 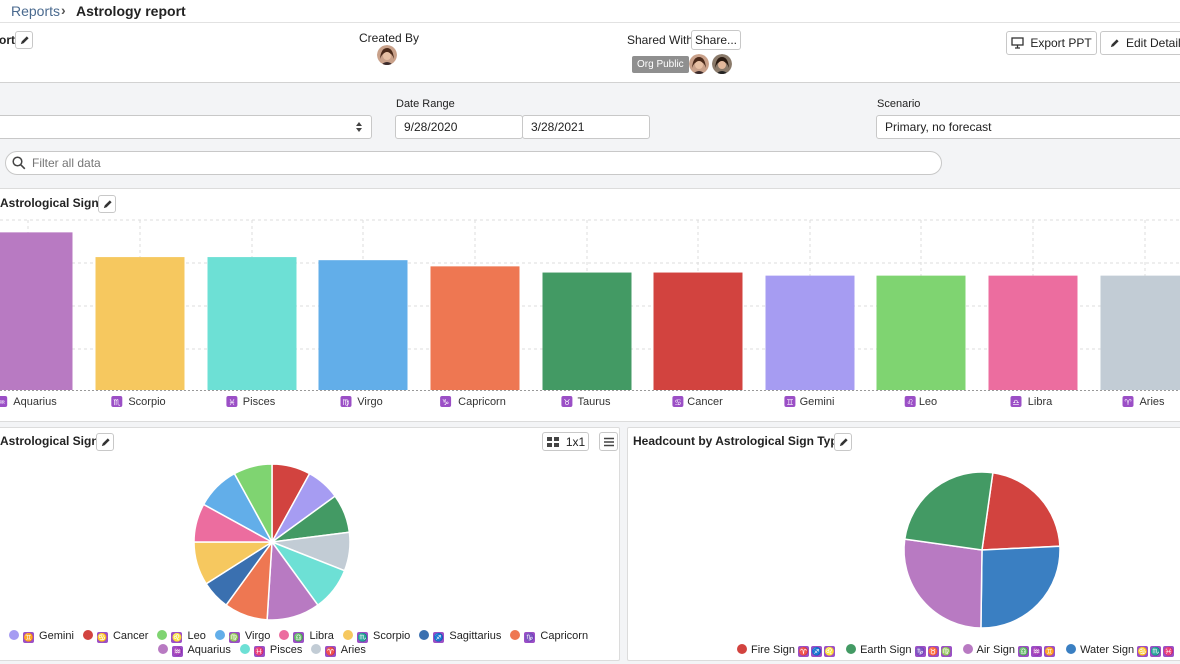 I want to click on pie-slice-air-sign, so click(x=943, y=583).